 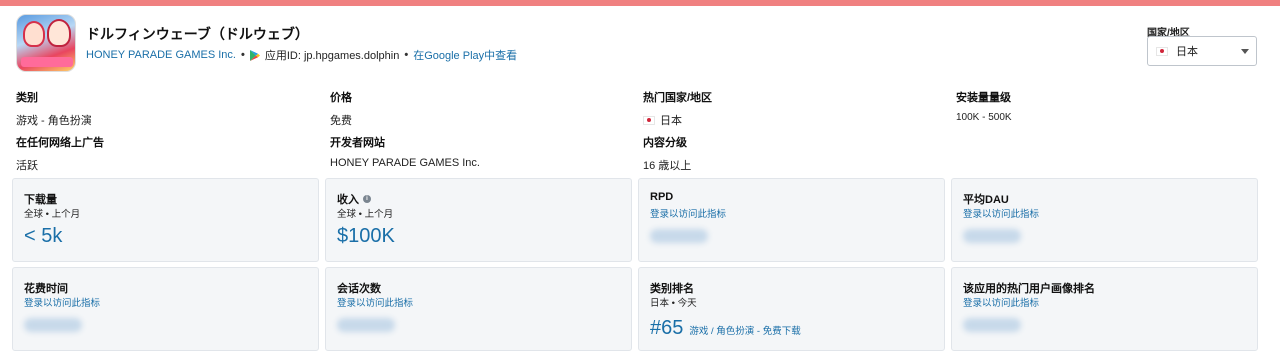 What do you see at coordinates (1245, 51) in the screenshot?
I see `chevron-down-icon` at bounding box center [1245, 51].